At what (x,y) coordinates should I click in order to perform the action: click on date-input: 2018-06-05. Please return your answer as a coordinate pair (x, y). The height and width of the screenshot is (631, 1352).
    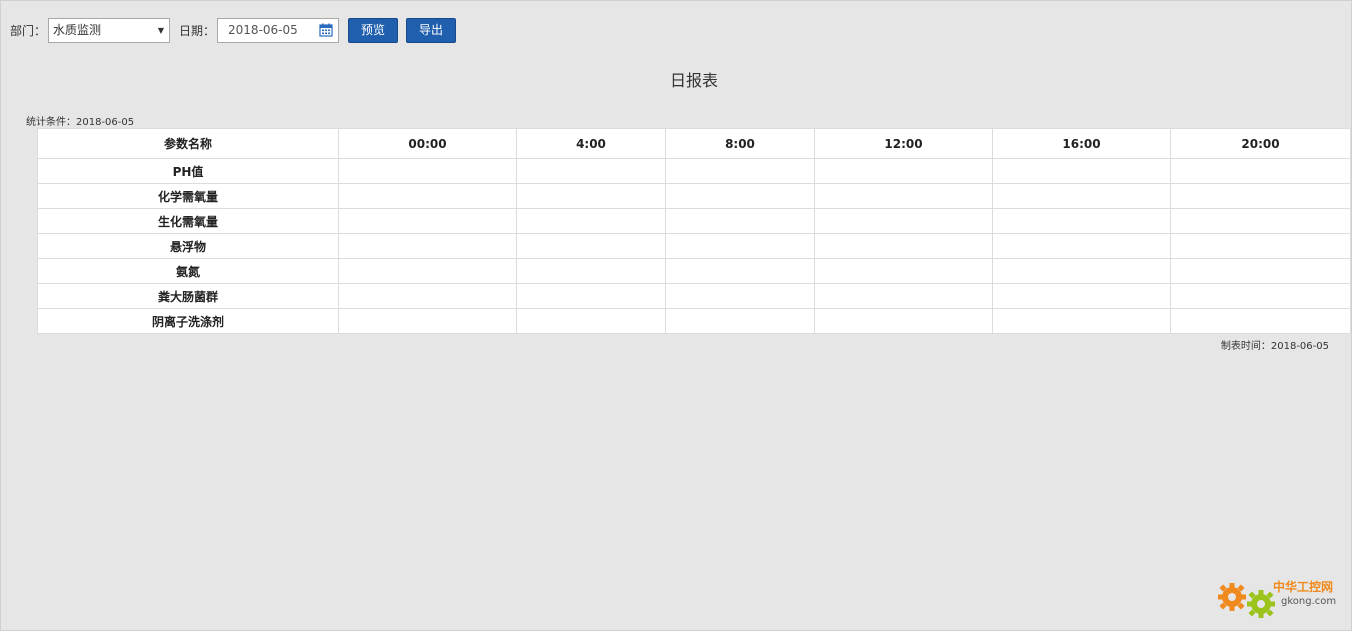
    Looking at the image, I should click on (278, 30).